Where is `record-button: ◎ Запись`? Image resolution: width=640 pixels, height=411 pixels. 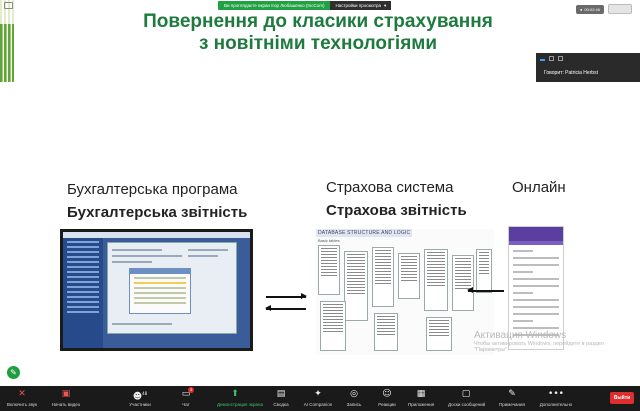
record-button: ◎ Запись is located at coordinates (354, 397).